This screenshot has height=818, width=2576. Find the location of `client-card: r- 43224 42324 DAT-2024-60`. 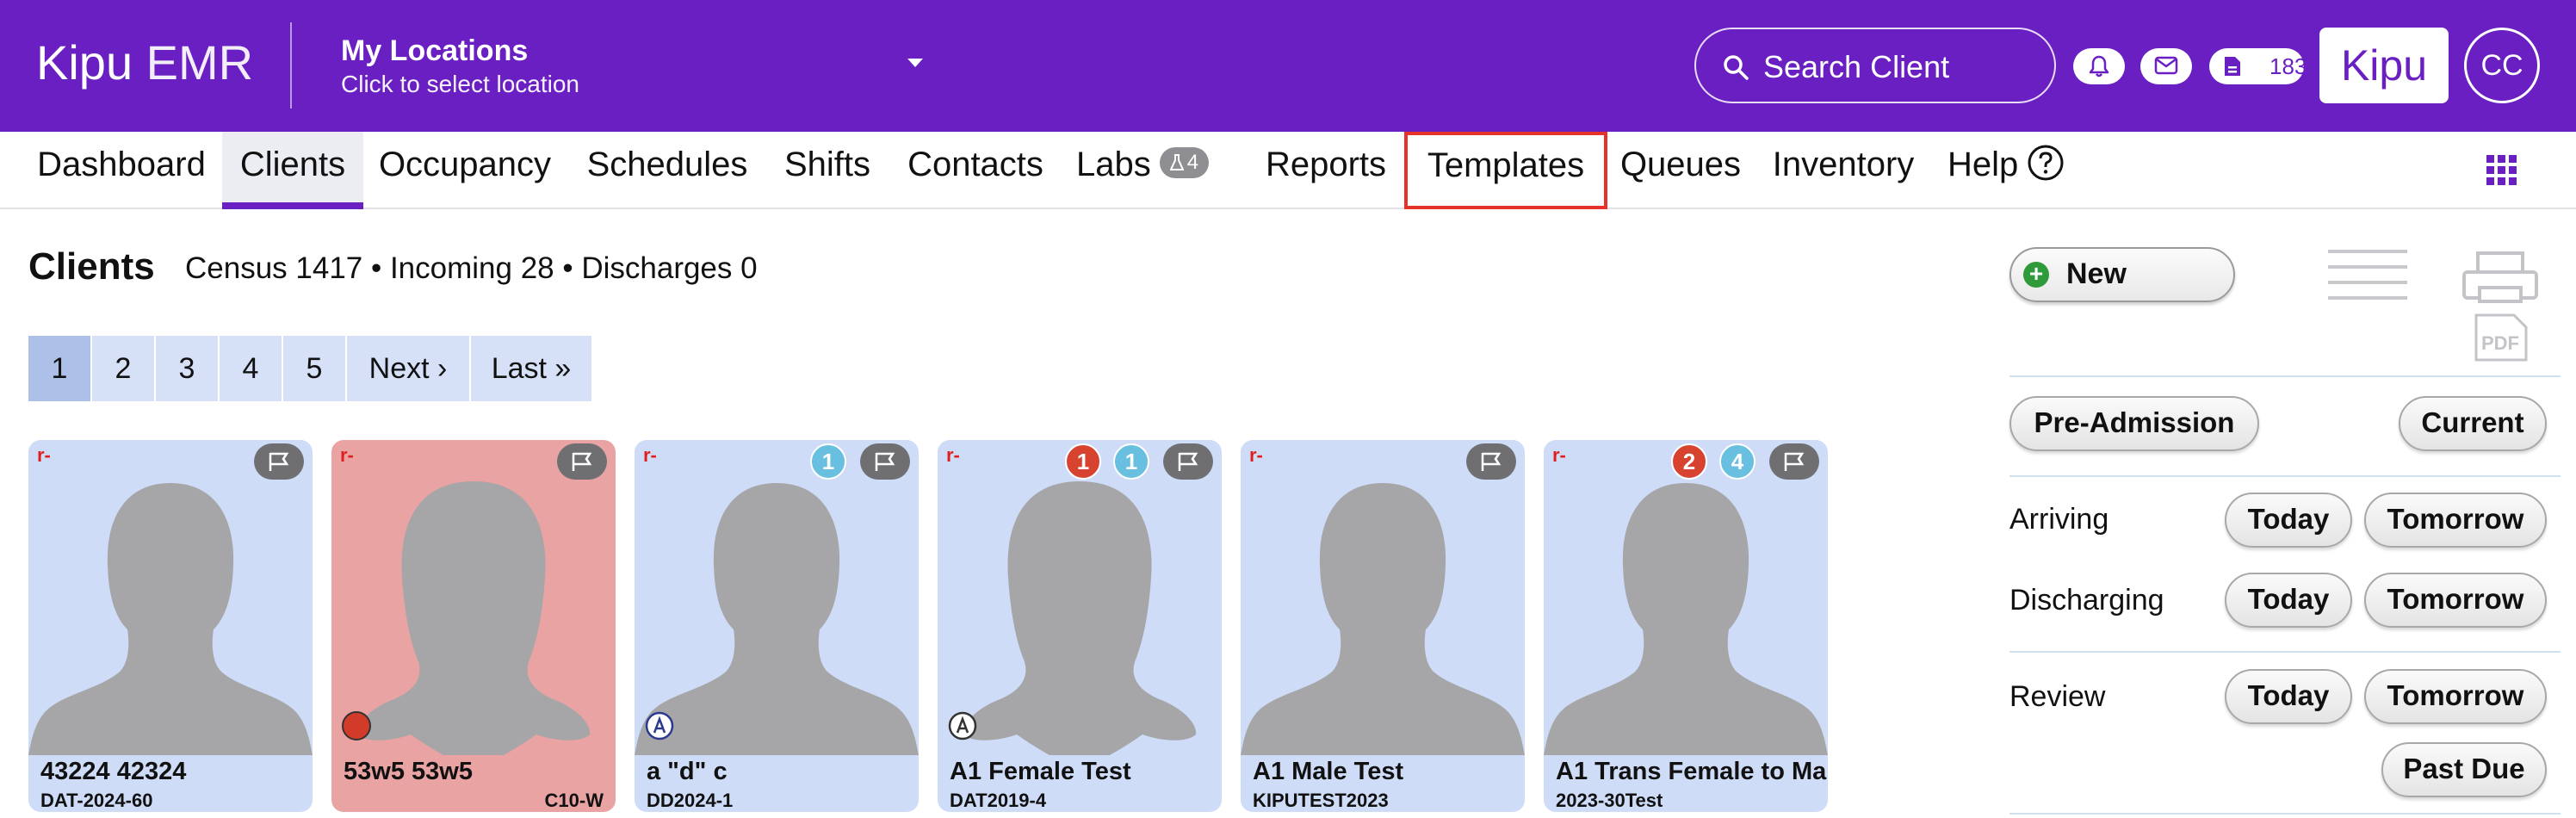

client-card: r- 43224 42324 DAT-2024-60 is located at coordinates (170, 626).